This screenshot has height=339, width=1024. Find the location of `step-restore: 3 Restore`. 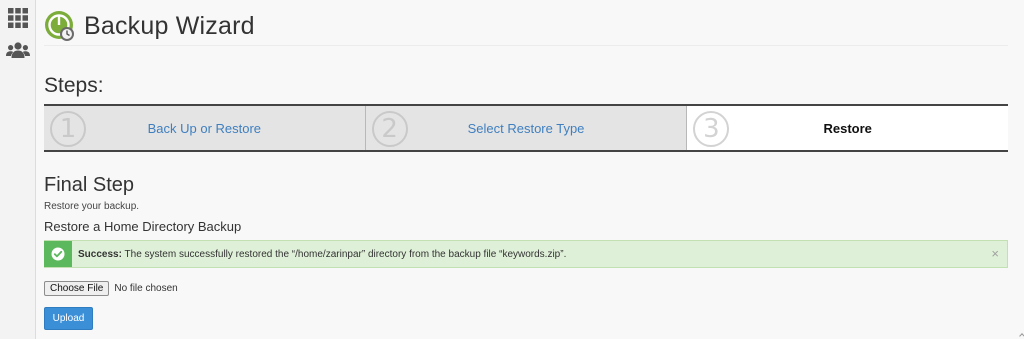

step-restore: 3 Restore is located at coordinates (848, 128).